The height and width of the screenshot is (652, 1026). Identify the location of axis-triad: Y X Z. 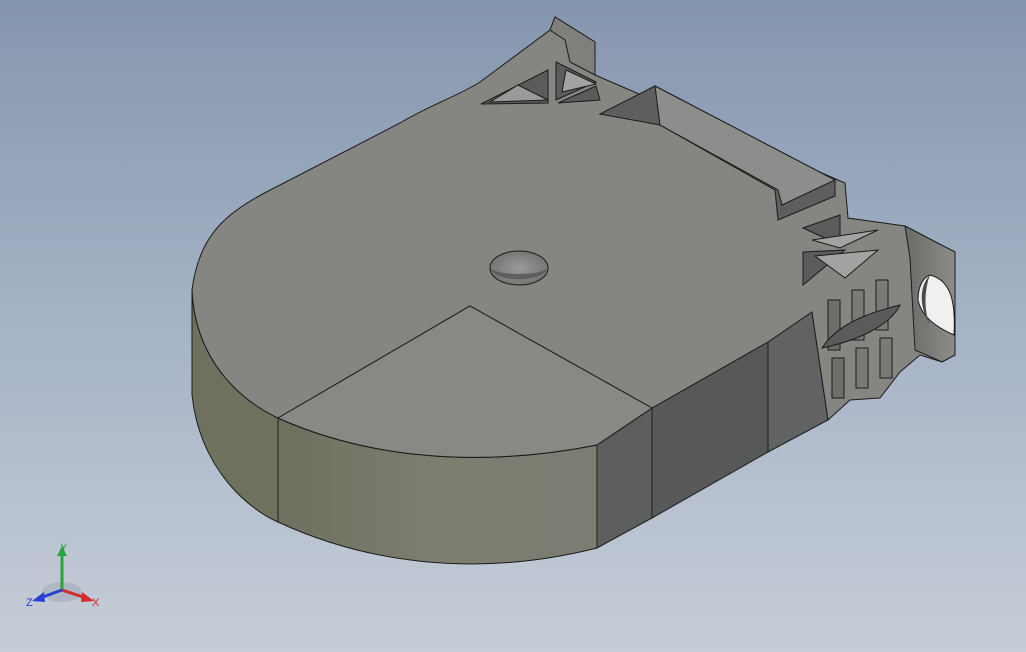
(66, 576).